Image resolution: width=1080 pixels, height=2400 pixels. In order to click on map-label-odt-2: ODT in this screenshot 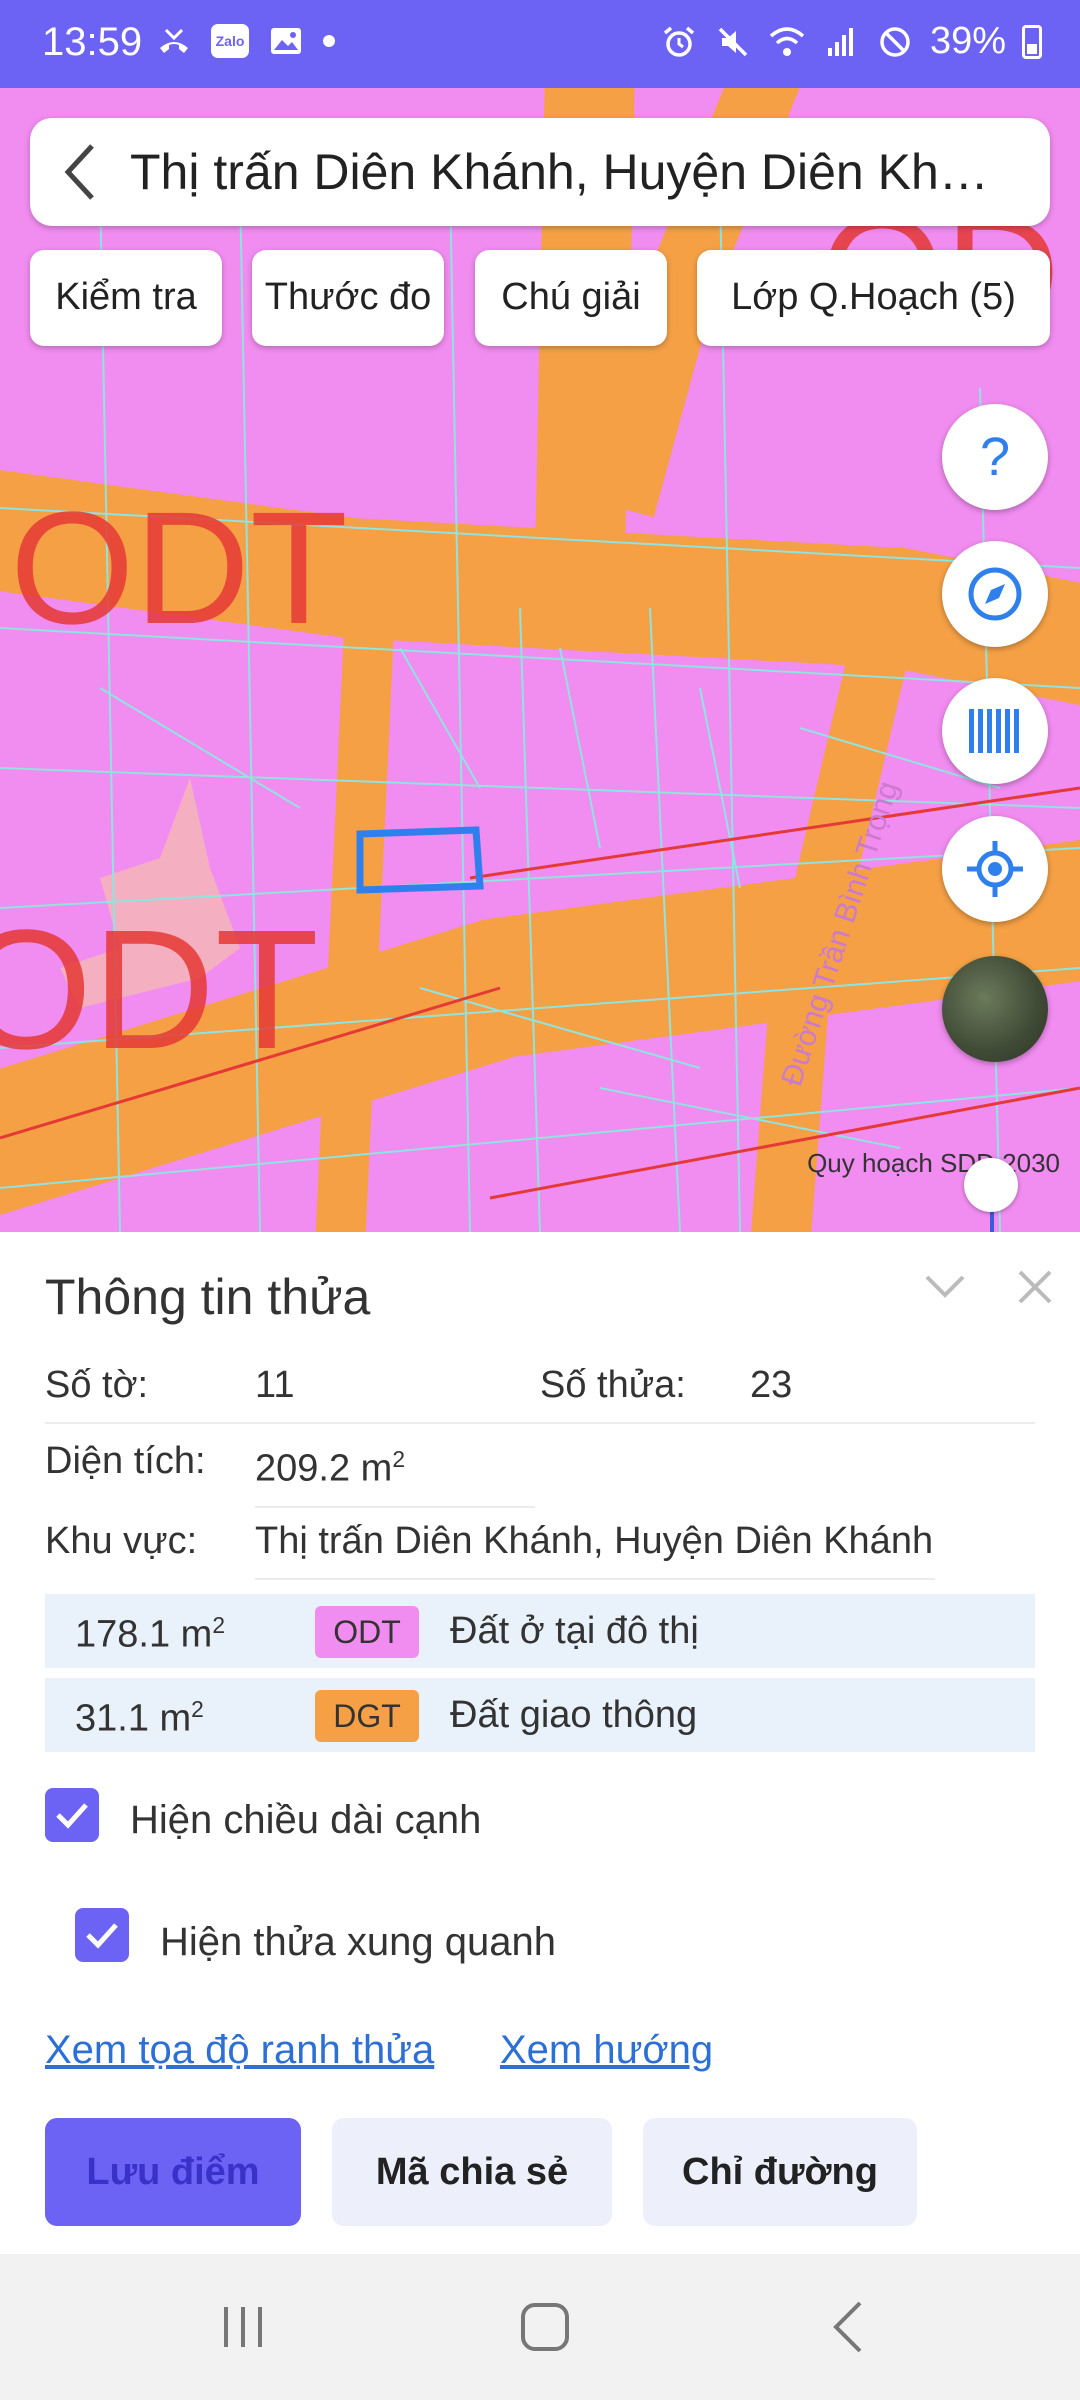, I will do `click(159, 990)`.